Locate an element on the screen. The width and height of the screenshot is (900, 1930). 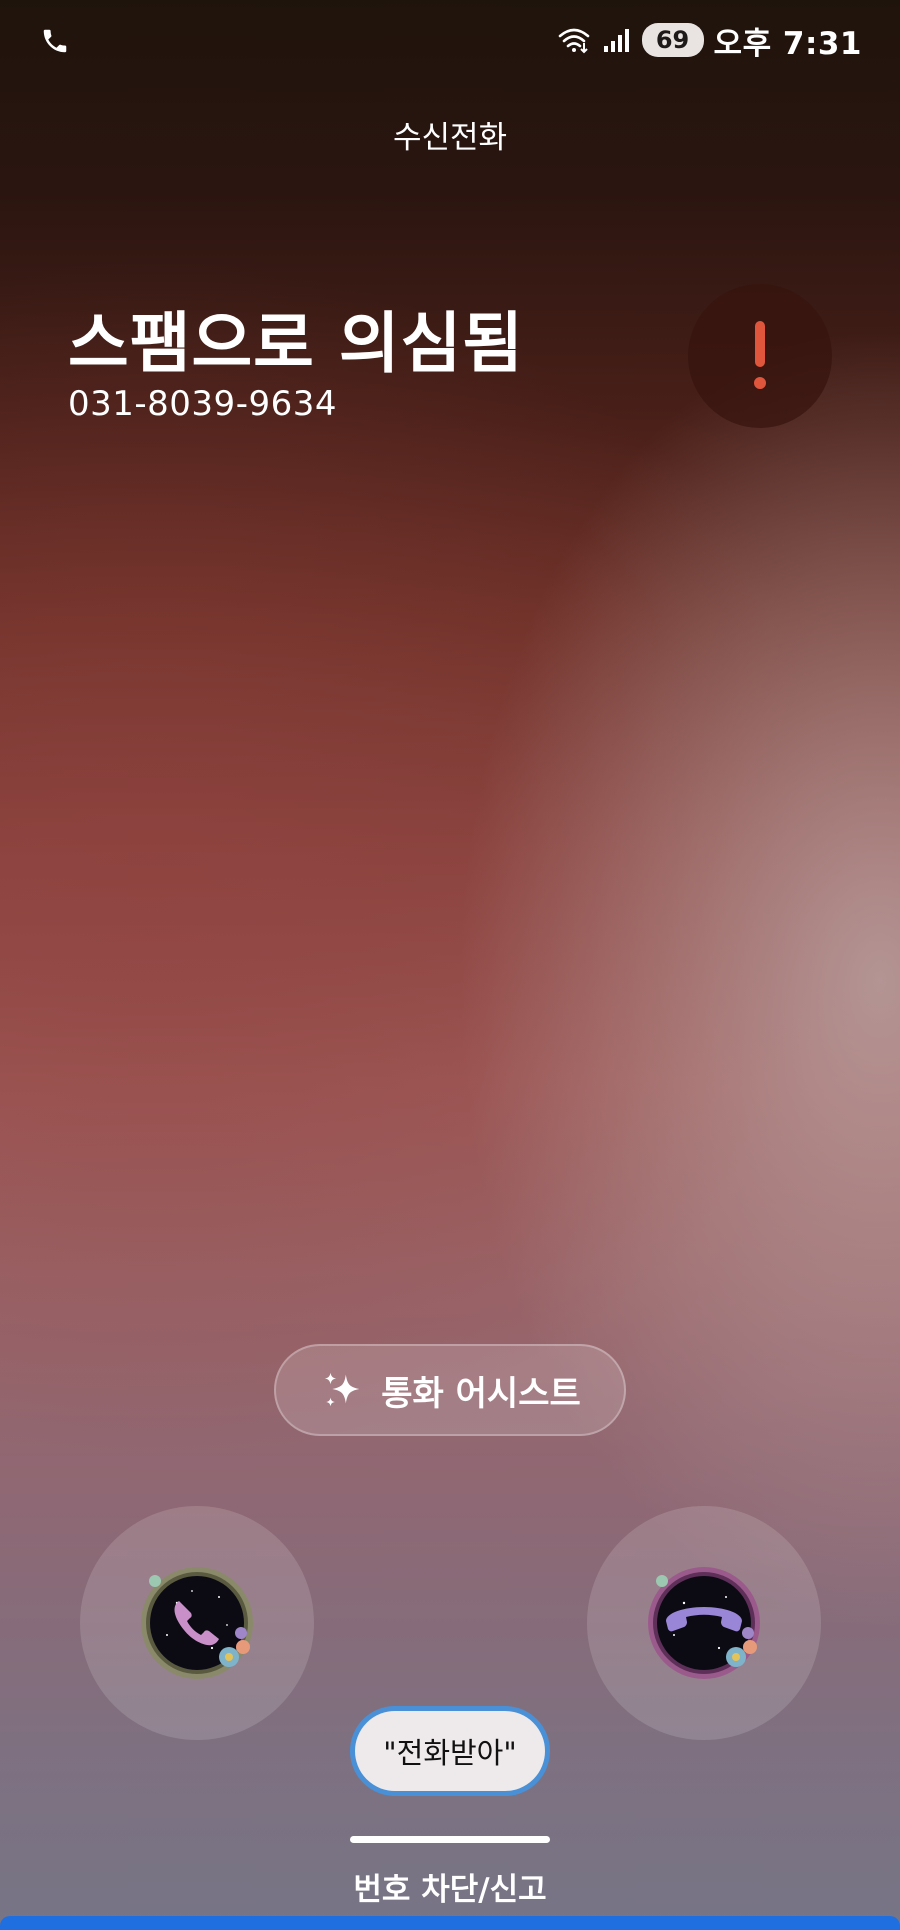
call-type-label: 수신전화 is located at coordinates (450, 138).